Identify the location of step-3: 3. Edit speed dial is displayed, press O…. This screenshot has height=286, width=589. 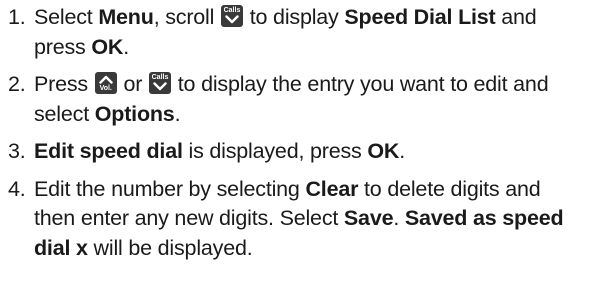
(294, 152).